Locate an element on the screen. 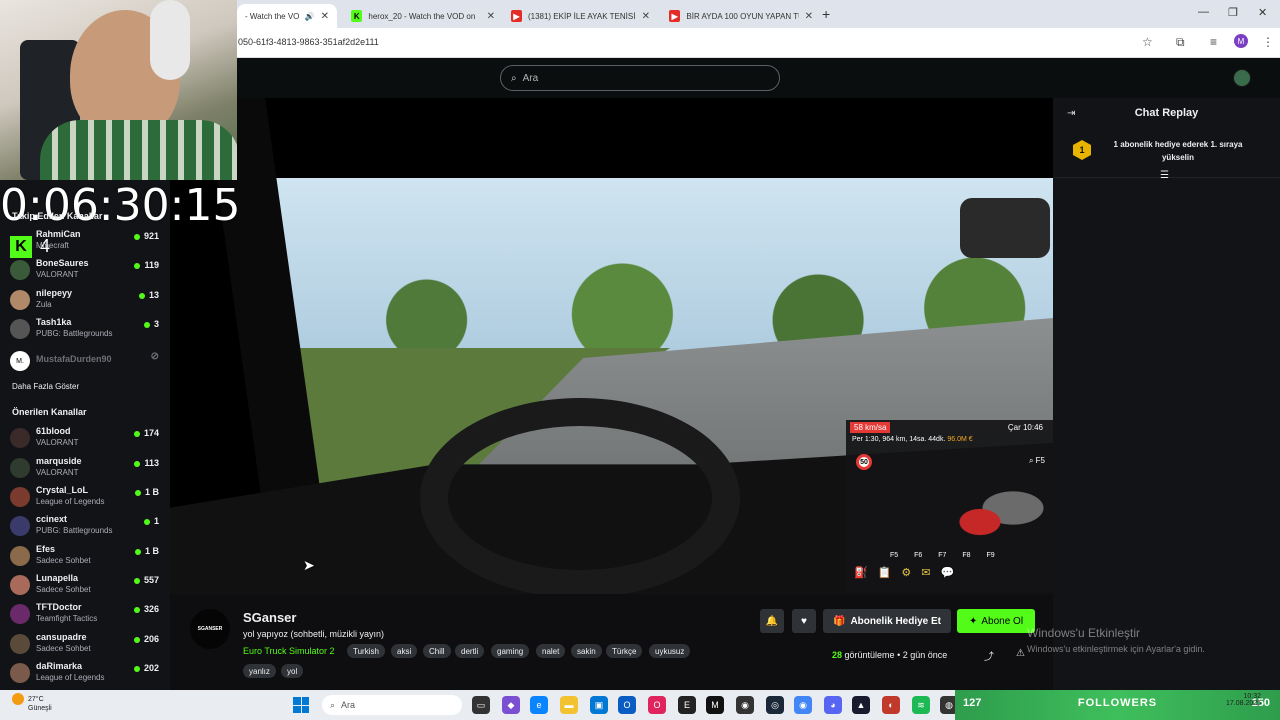 Image resolution: width=1280 pixels, height=720 pixels. user-avatar is located at coordinates (1242, 78).